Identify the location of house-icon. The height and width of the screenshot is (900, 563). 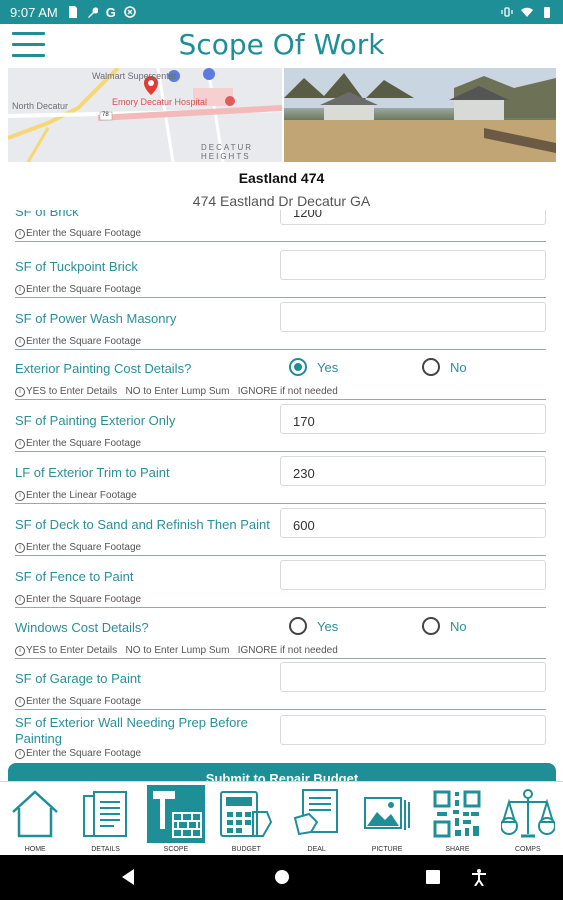
(35, 814).